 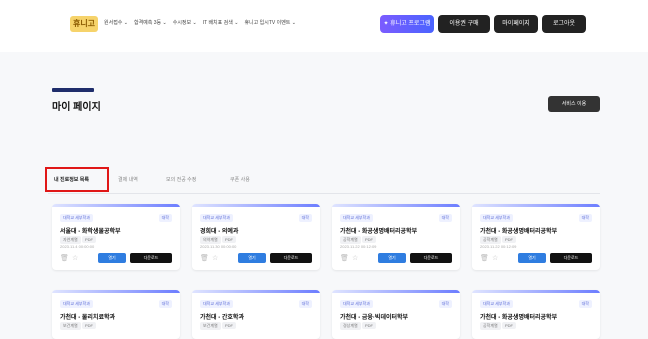 I want to click on nav-item-apply: 원서접수 ⌄, so click(x=116, y=22).